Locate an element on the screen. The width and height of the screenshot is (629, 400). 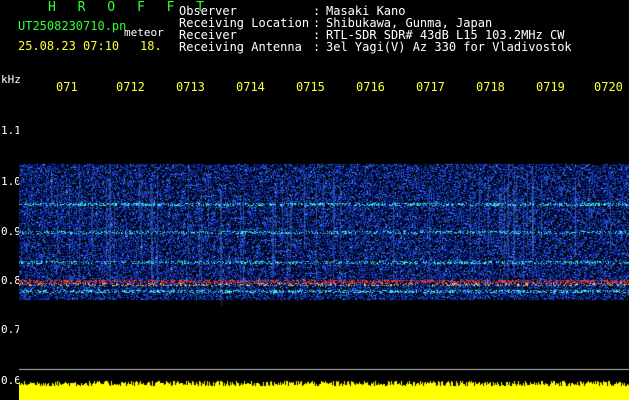
y-tick: 0.9 is located at coordinates (11, 231).